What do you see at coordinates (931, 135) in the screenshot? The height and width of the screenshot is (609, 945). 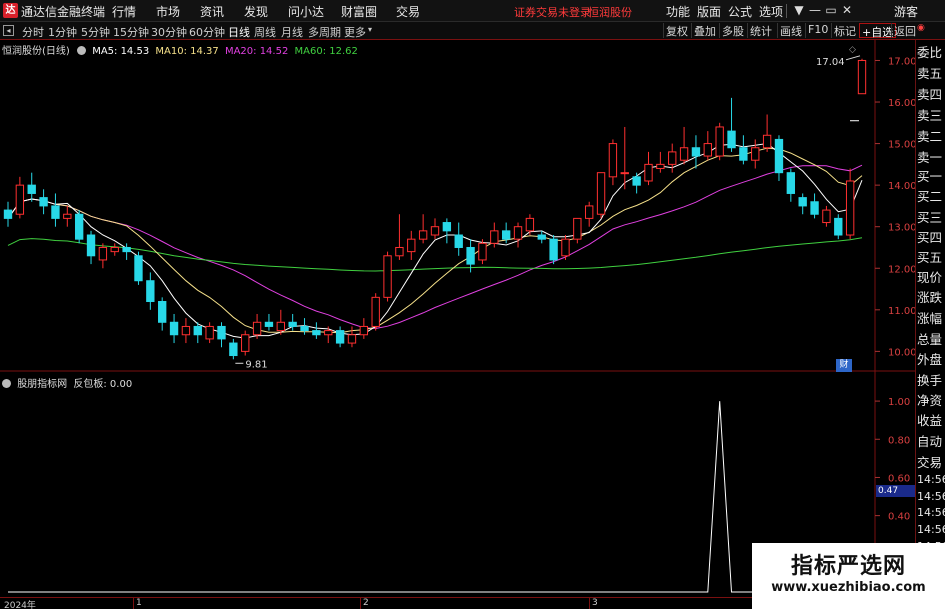 I see `quote-panel-item: 卖二` at bounding box center [931, 135].